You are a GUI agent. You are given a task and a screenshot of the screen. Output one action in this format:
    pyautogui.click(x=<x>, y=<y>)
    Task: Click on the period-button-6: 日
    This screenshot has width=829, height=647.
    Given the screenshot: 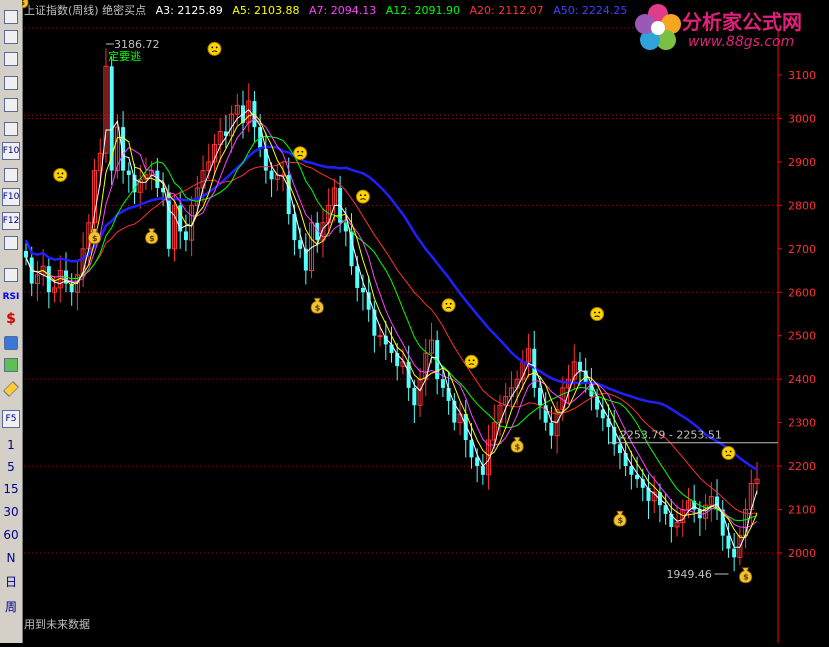 What is the action you would take?
    pyautogui.click(x=11, y=581)
    